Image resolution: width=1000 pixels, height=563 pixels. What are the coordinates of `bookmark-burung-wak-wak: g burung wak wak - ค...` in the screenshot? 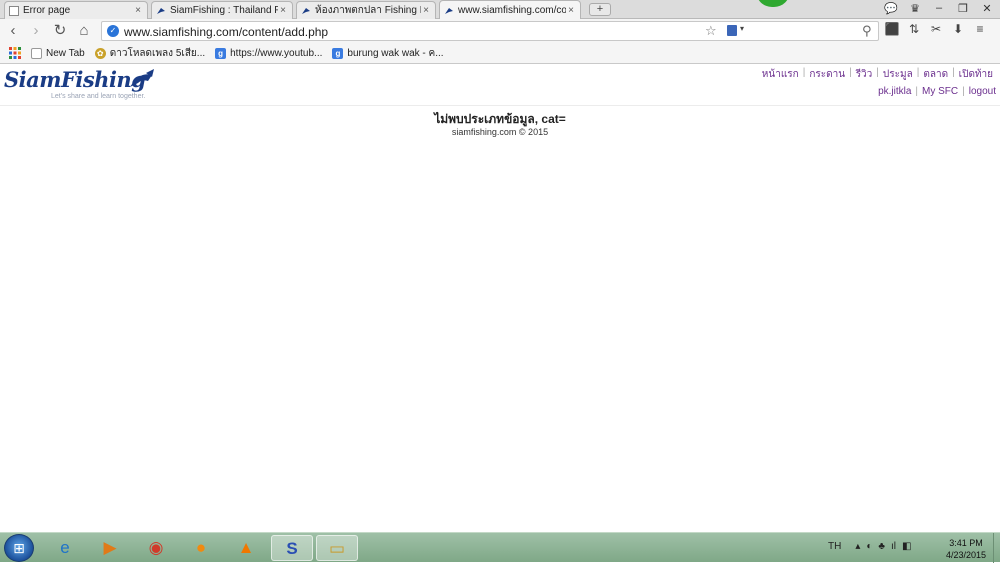 It's located at (388, 53).